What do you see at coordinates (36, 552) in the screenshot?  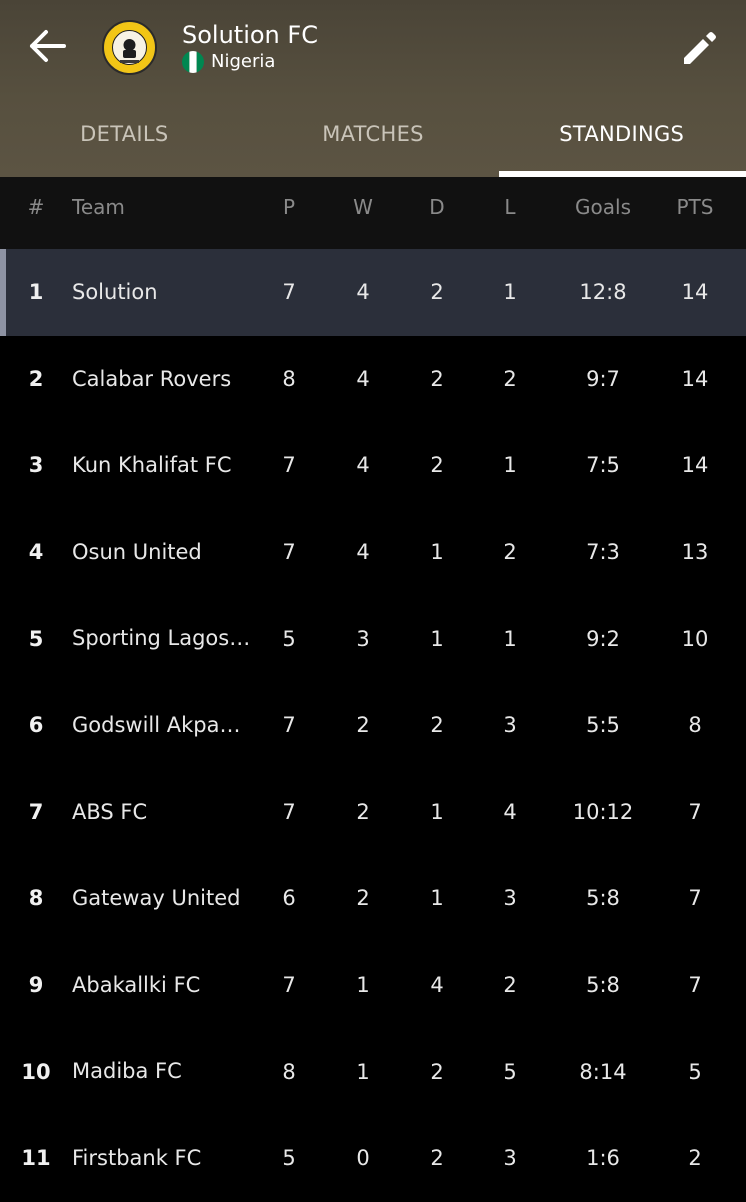 I see `rank-cell: 4` at bounding box center [36, 552].